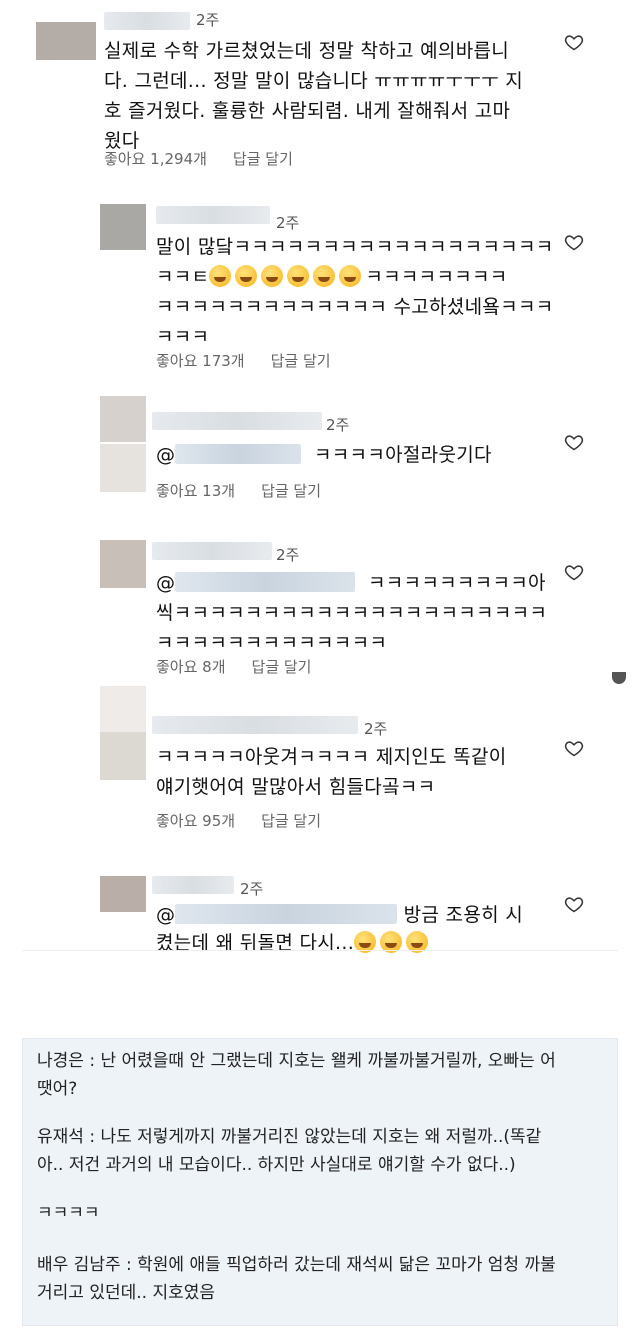 The image size is (640, 1336). I want to click on comment-text: ㅋㅋㅋㅋㅋ아웃겨ㅋㅋㅋㅋ 제지인도 똑같이 얘기햇어여 말많아서 힘들다곸ㅋㅋ, so click(331, 772).